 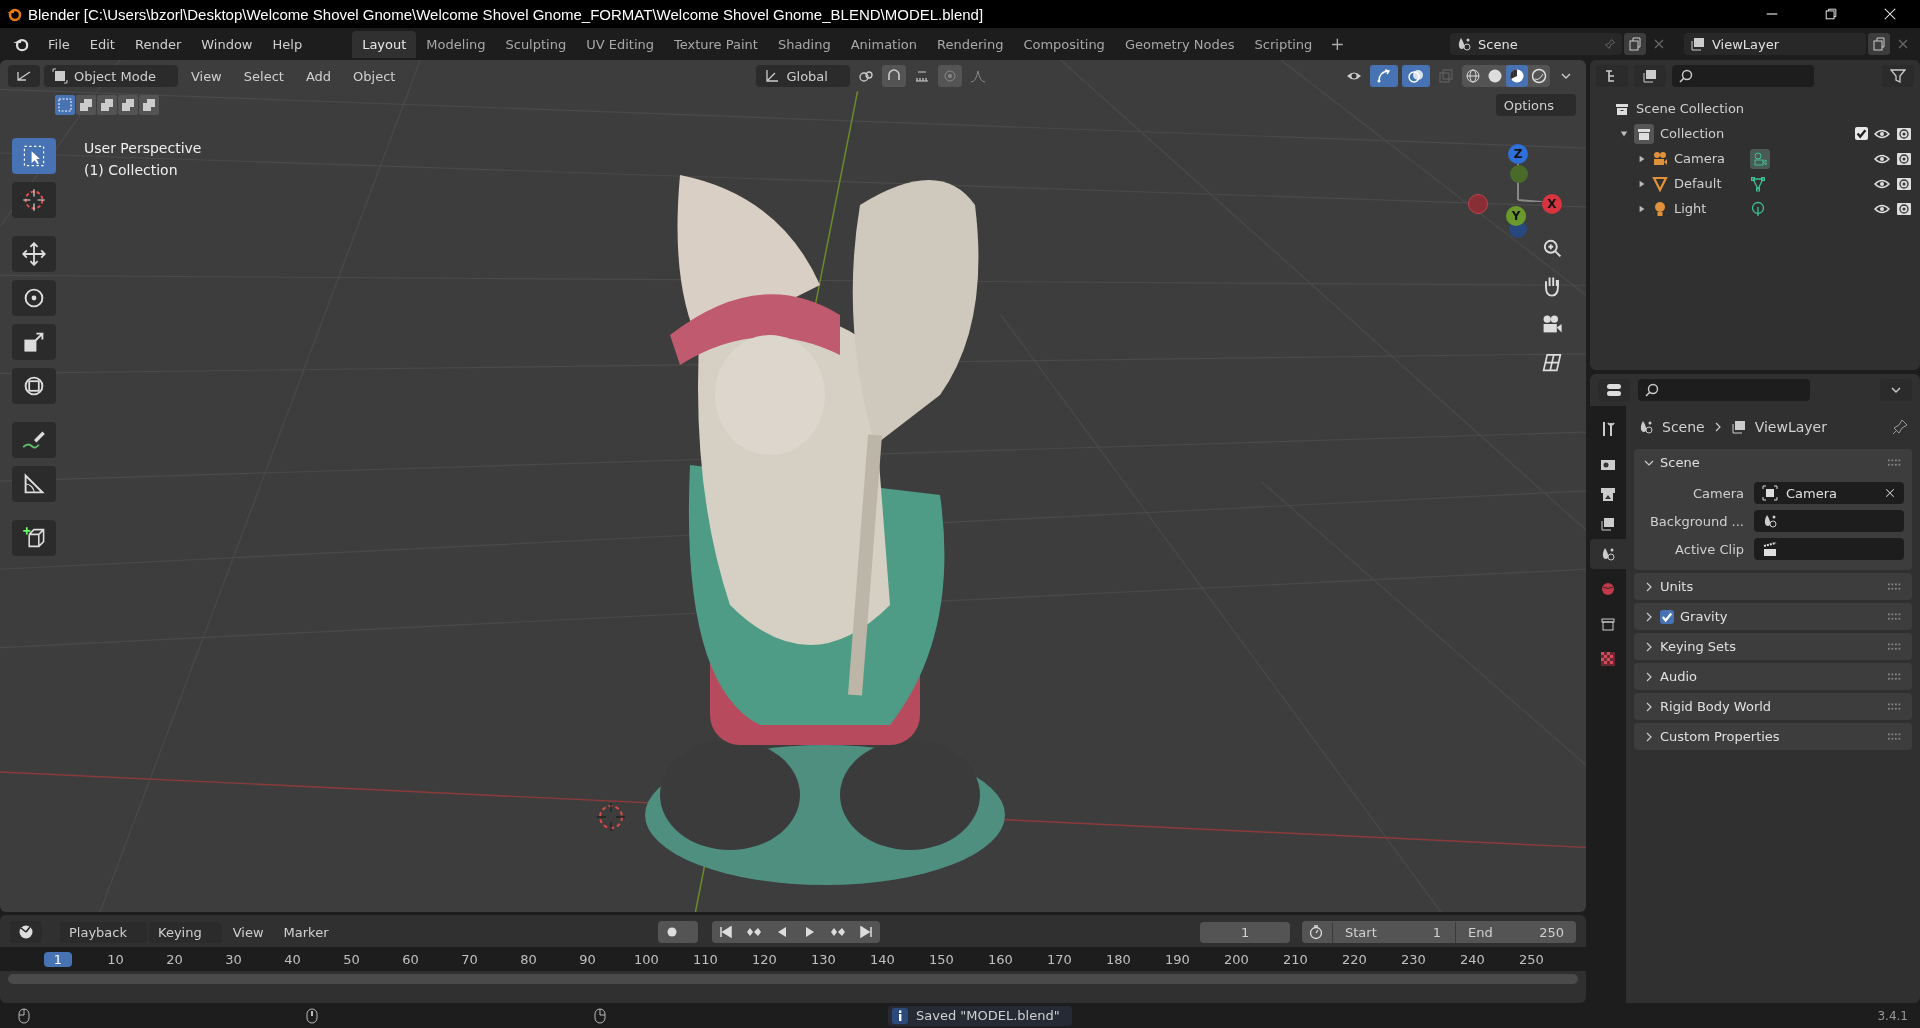 I want to click on editor-type-icon, so click(x=1614, y=390).